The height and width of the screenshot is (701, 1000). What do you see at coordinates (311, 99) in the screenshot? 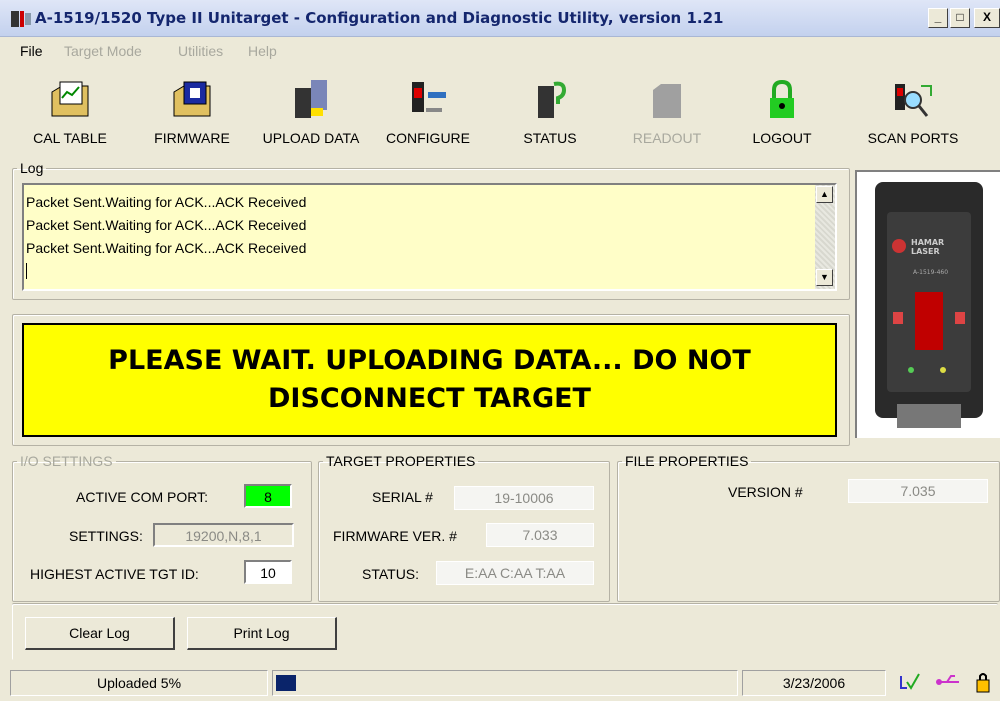
I see `upload-data-icon` at bounding box center [311, 99].